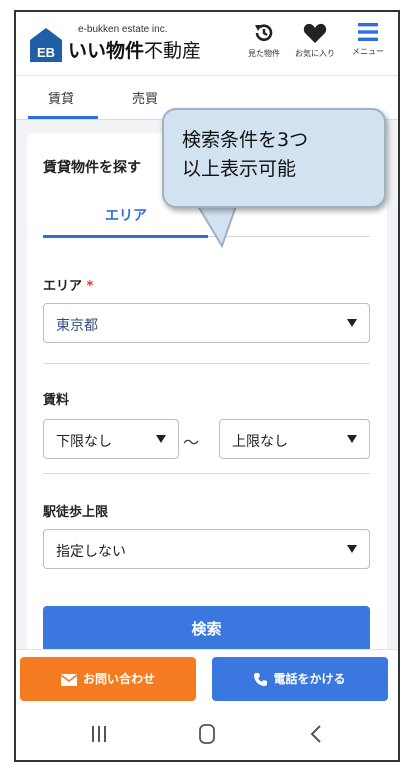 This screenshot has height=773, width=417. What do you see at coordinates (368, 45) in the screenshot?
I see `menu-button: メニュー` at bounding box center [368, 45].